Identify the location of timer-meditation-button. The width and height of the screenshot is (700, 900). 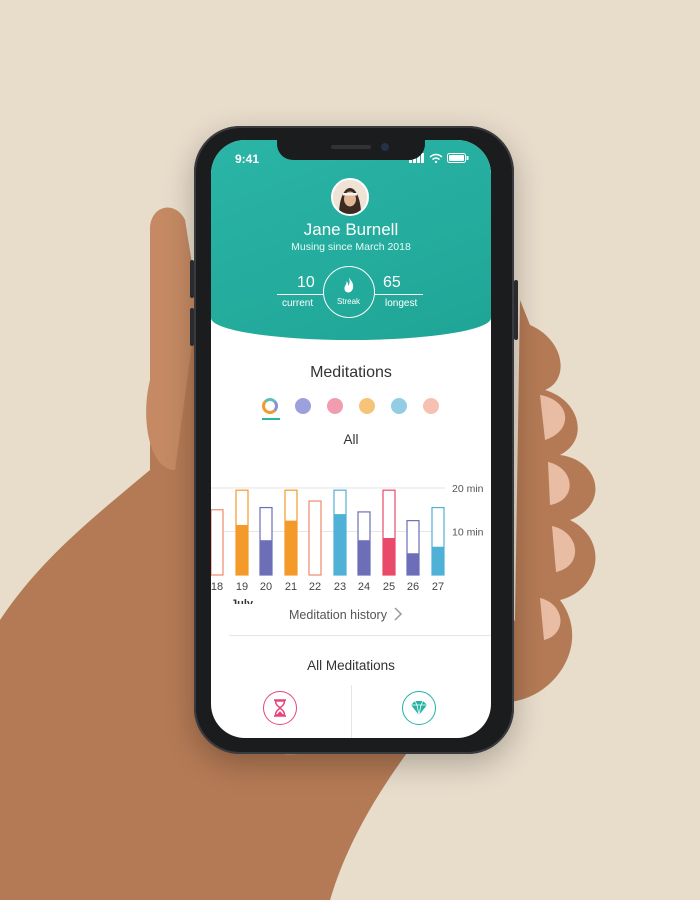
(280, 708).